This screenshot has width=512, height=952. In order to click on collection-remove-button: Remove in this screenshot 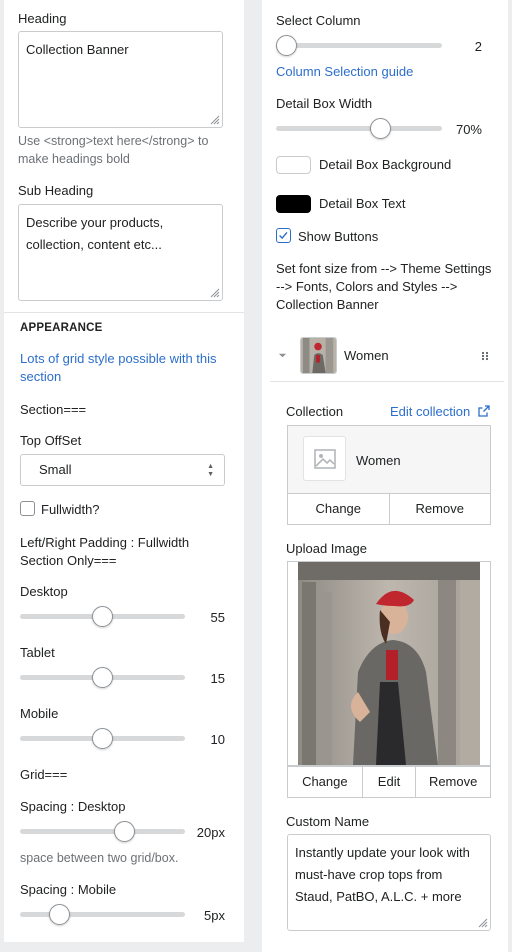, I will do `click(439, 509)`.